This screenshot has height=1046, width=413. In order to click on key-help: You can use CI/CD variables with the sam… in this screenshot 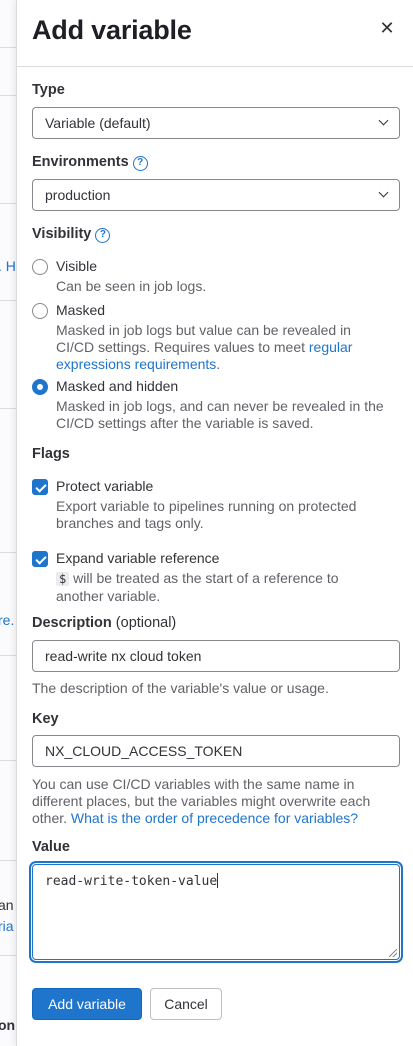, I will do `click(217, 801)`.